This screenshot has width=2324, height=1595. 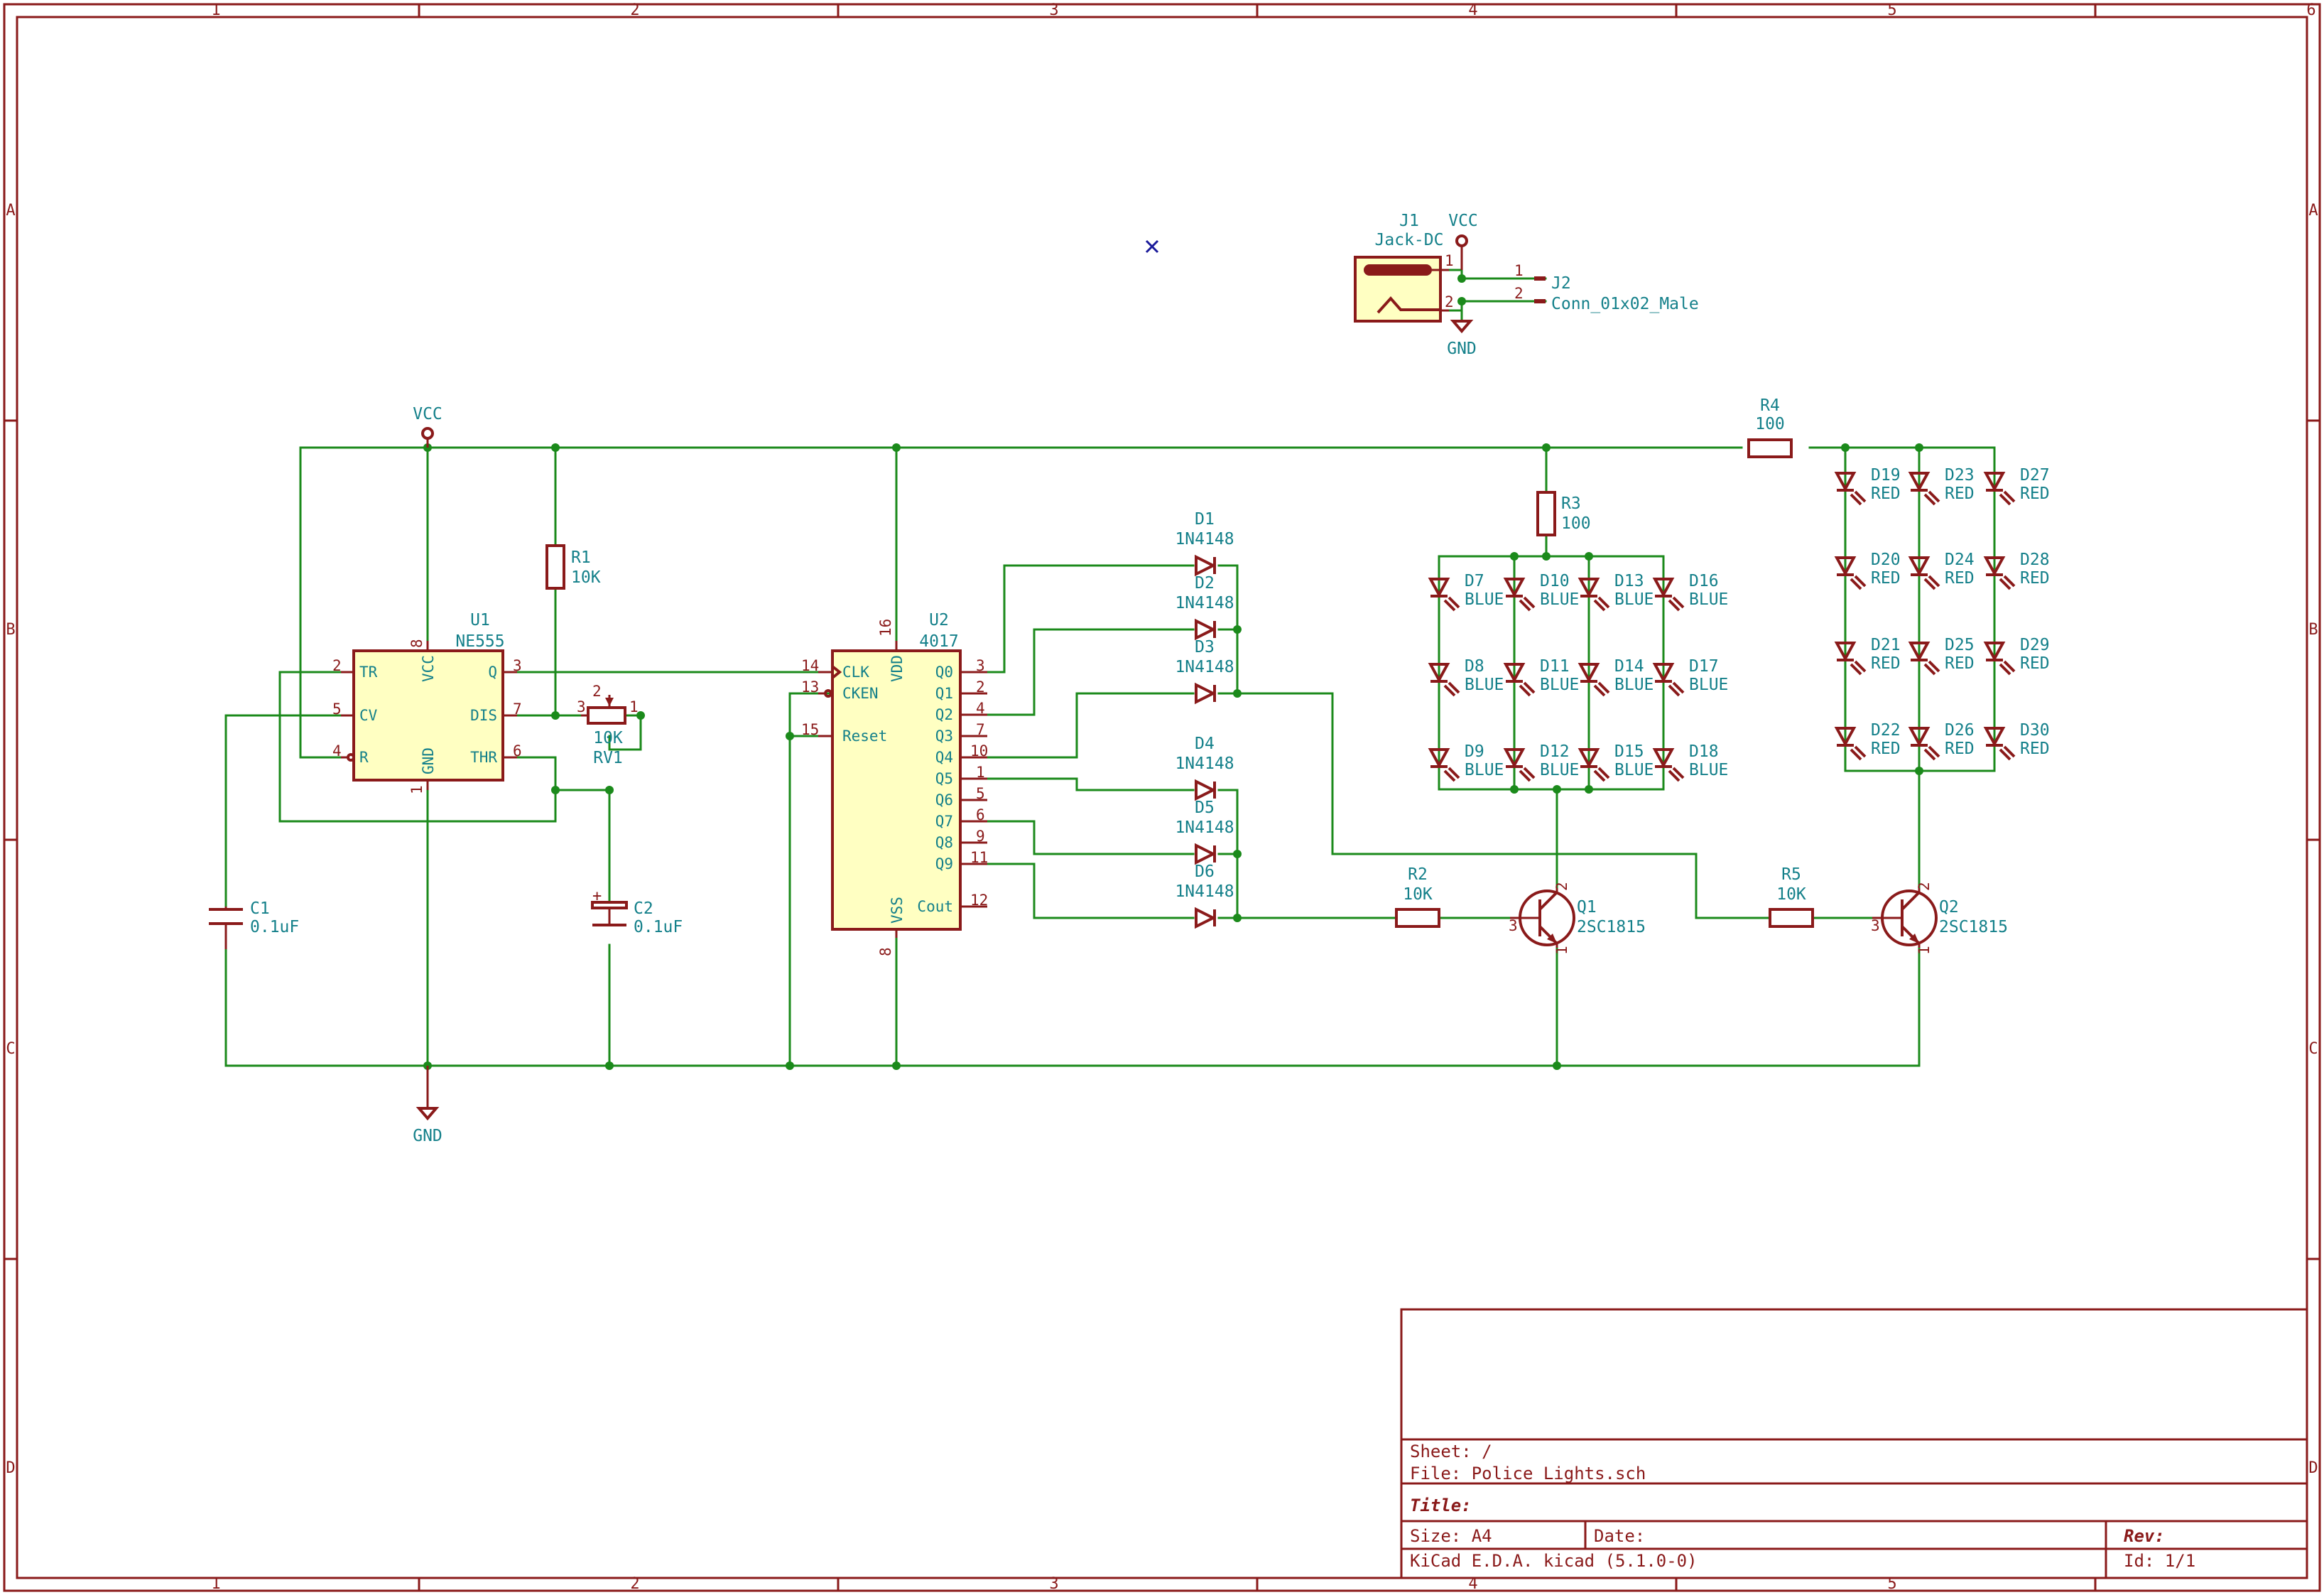 I want to click on svg-text: Q9, so click(x=944, y=863).